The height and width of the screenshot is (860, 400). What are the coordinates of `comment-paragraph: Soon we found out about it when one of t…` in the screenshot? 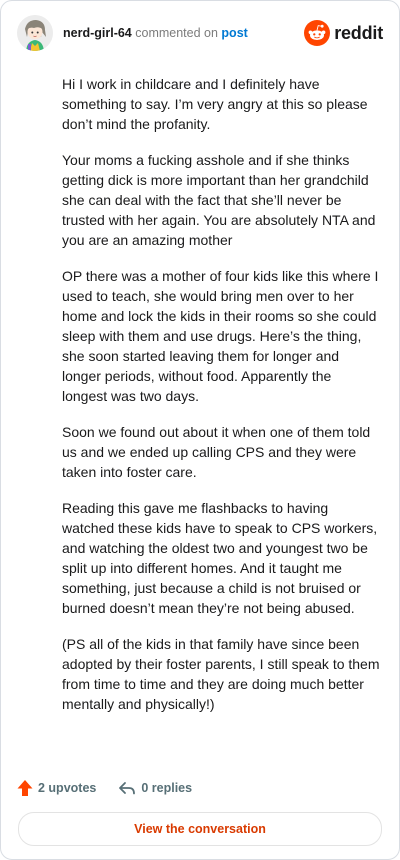 It's located at (216, 452).